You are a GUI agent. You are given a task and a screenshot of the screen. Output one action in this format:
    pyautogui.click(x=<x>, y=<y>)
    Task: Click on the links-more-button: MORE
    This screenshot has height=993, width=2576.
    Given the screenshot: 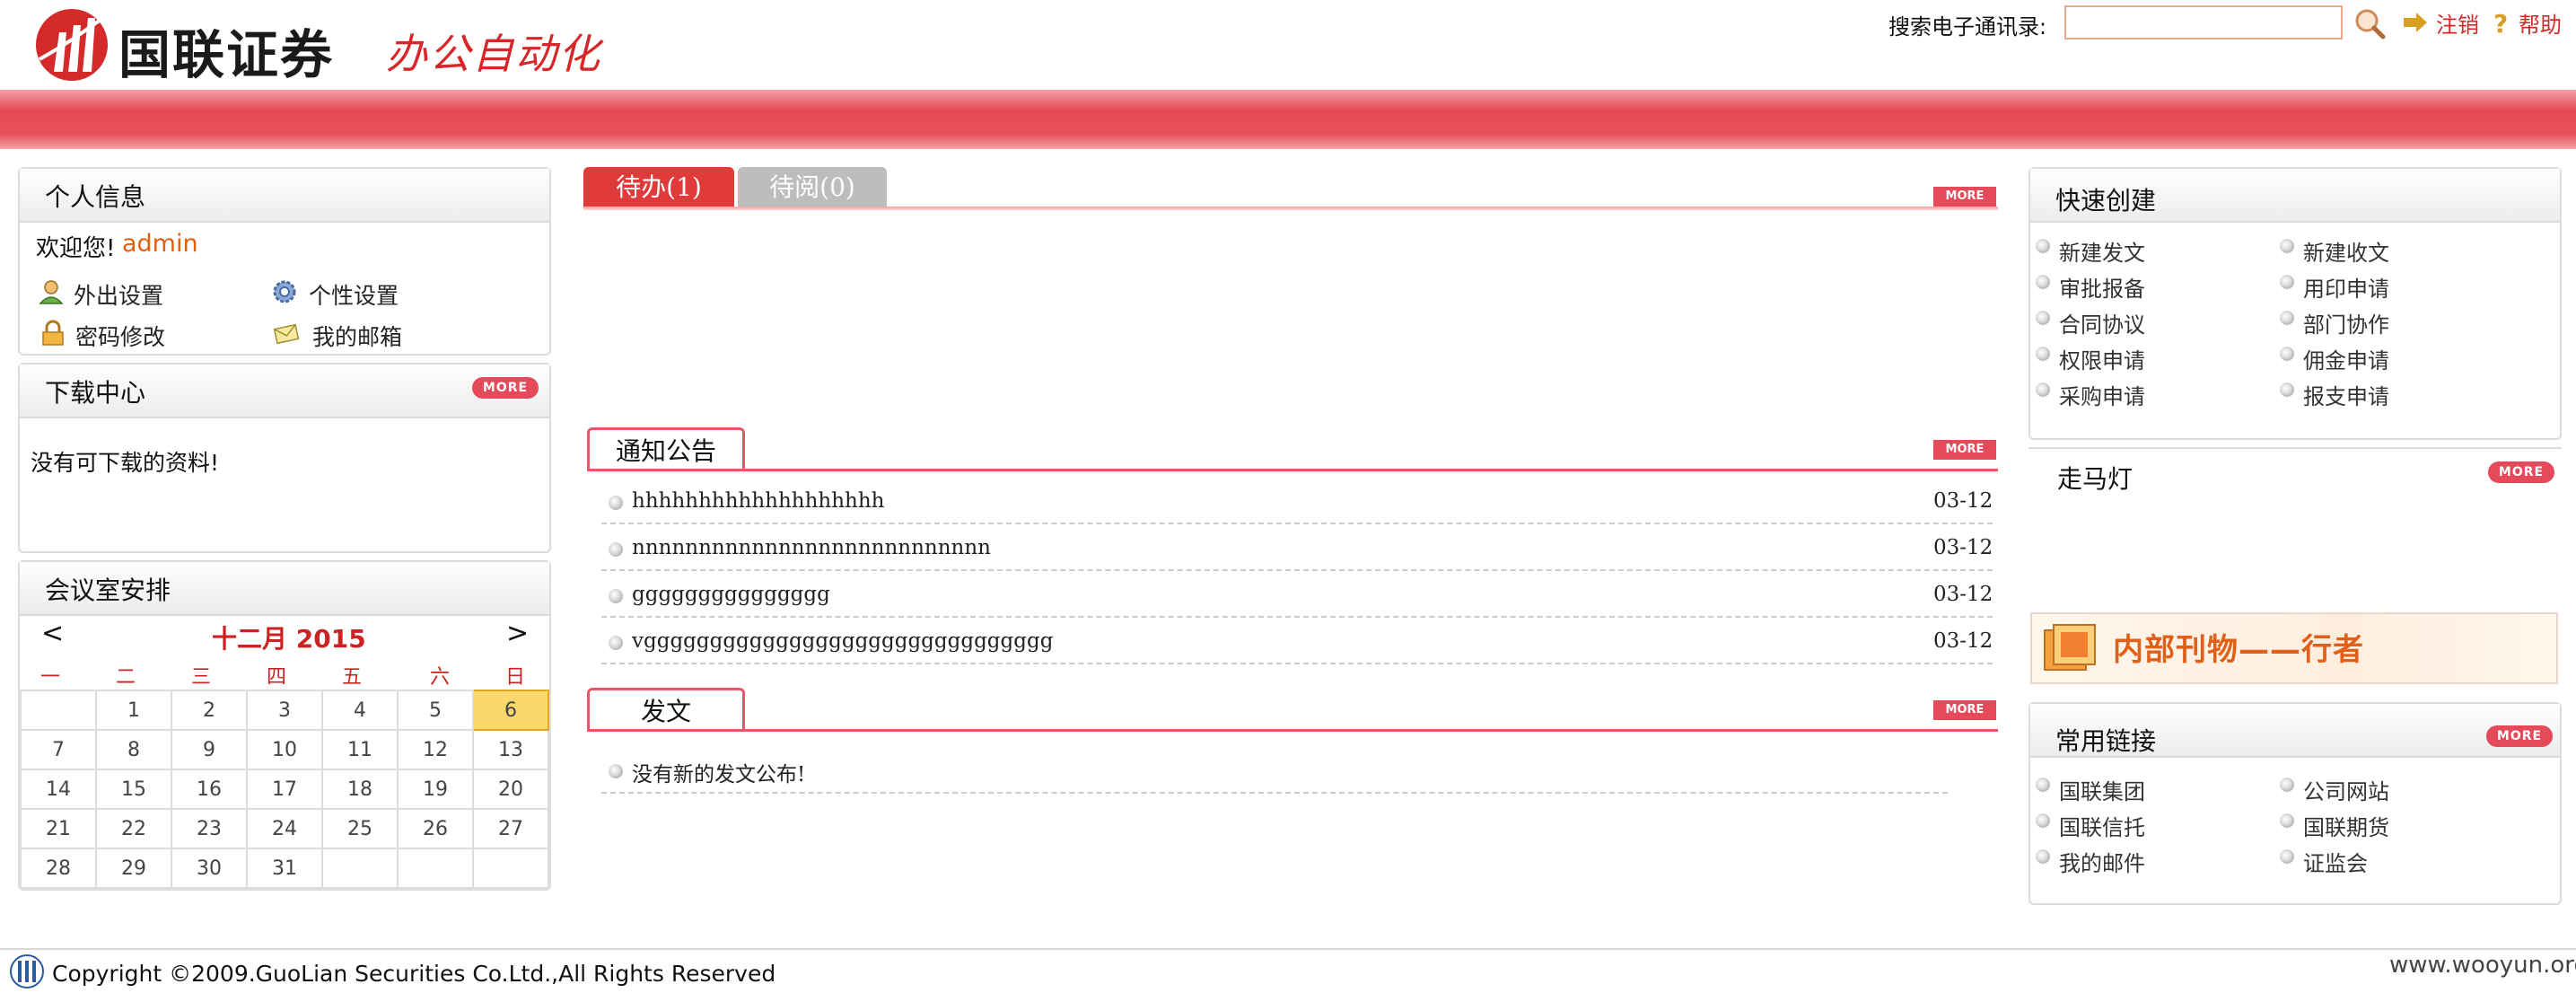 What is the action you would take?
    pyautogui.click(x=2519, y=736)
    